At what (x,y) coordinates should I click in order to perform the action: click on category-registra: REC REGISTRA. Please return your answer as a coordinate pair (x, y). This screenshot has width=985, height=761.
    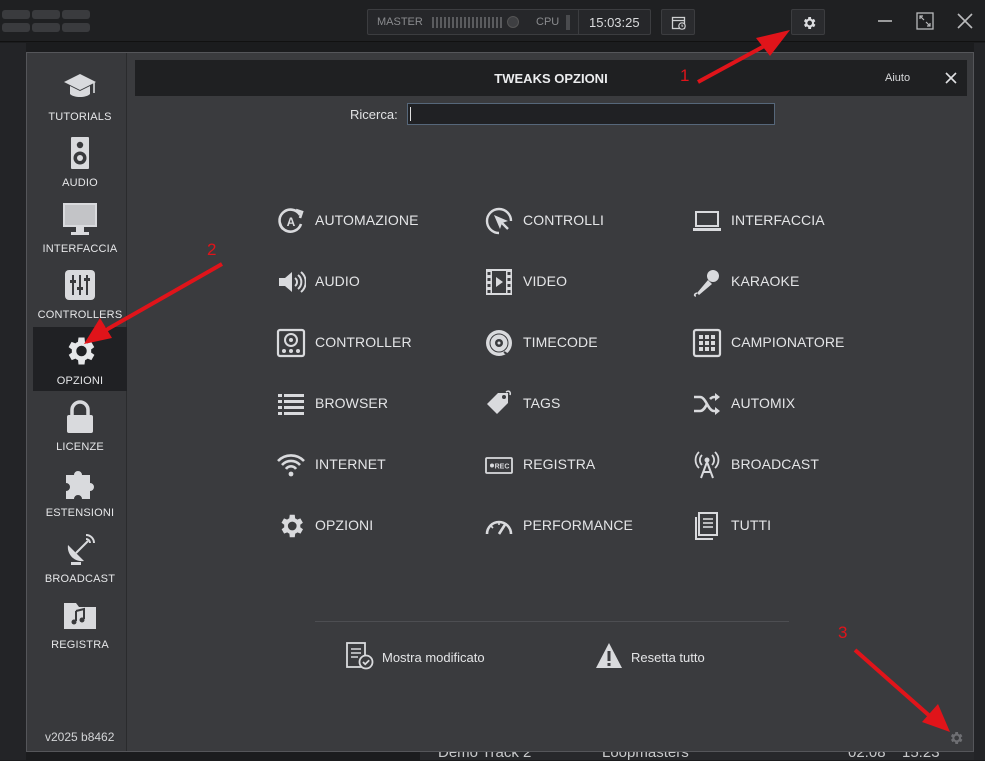
    Looking at the image, I should click on (584, 464).